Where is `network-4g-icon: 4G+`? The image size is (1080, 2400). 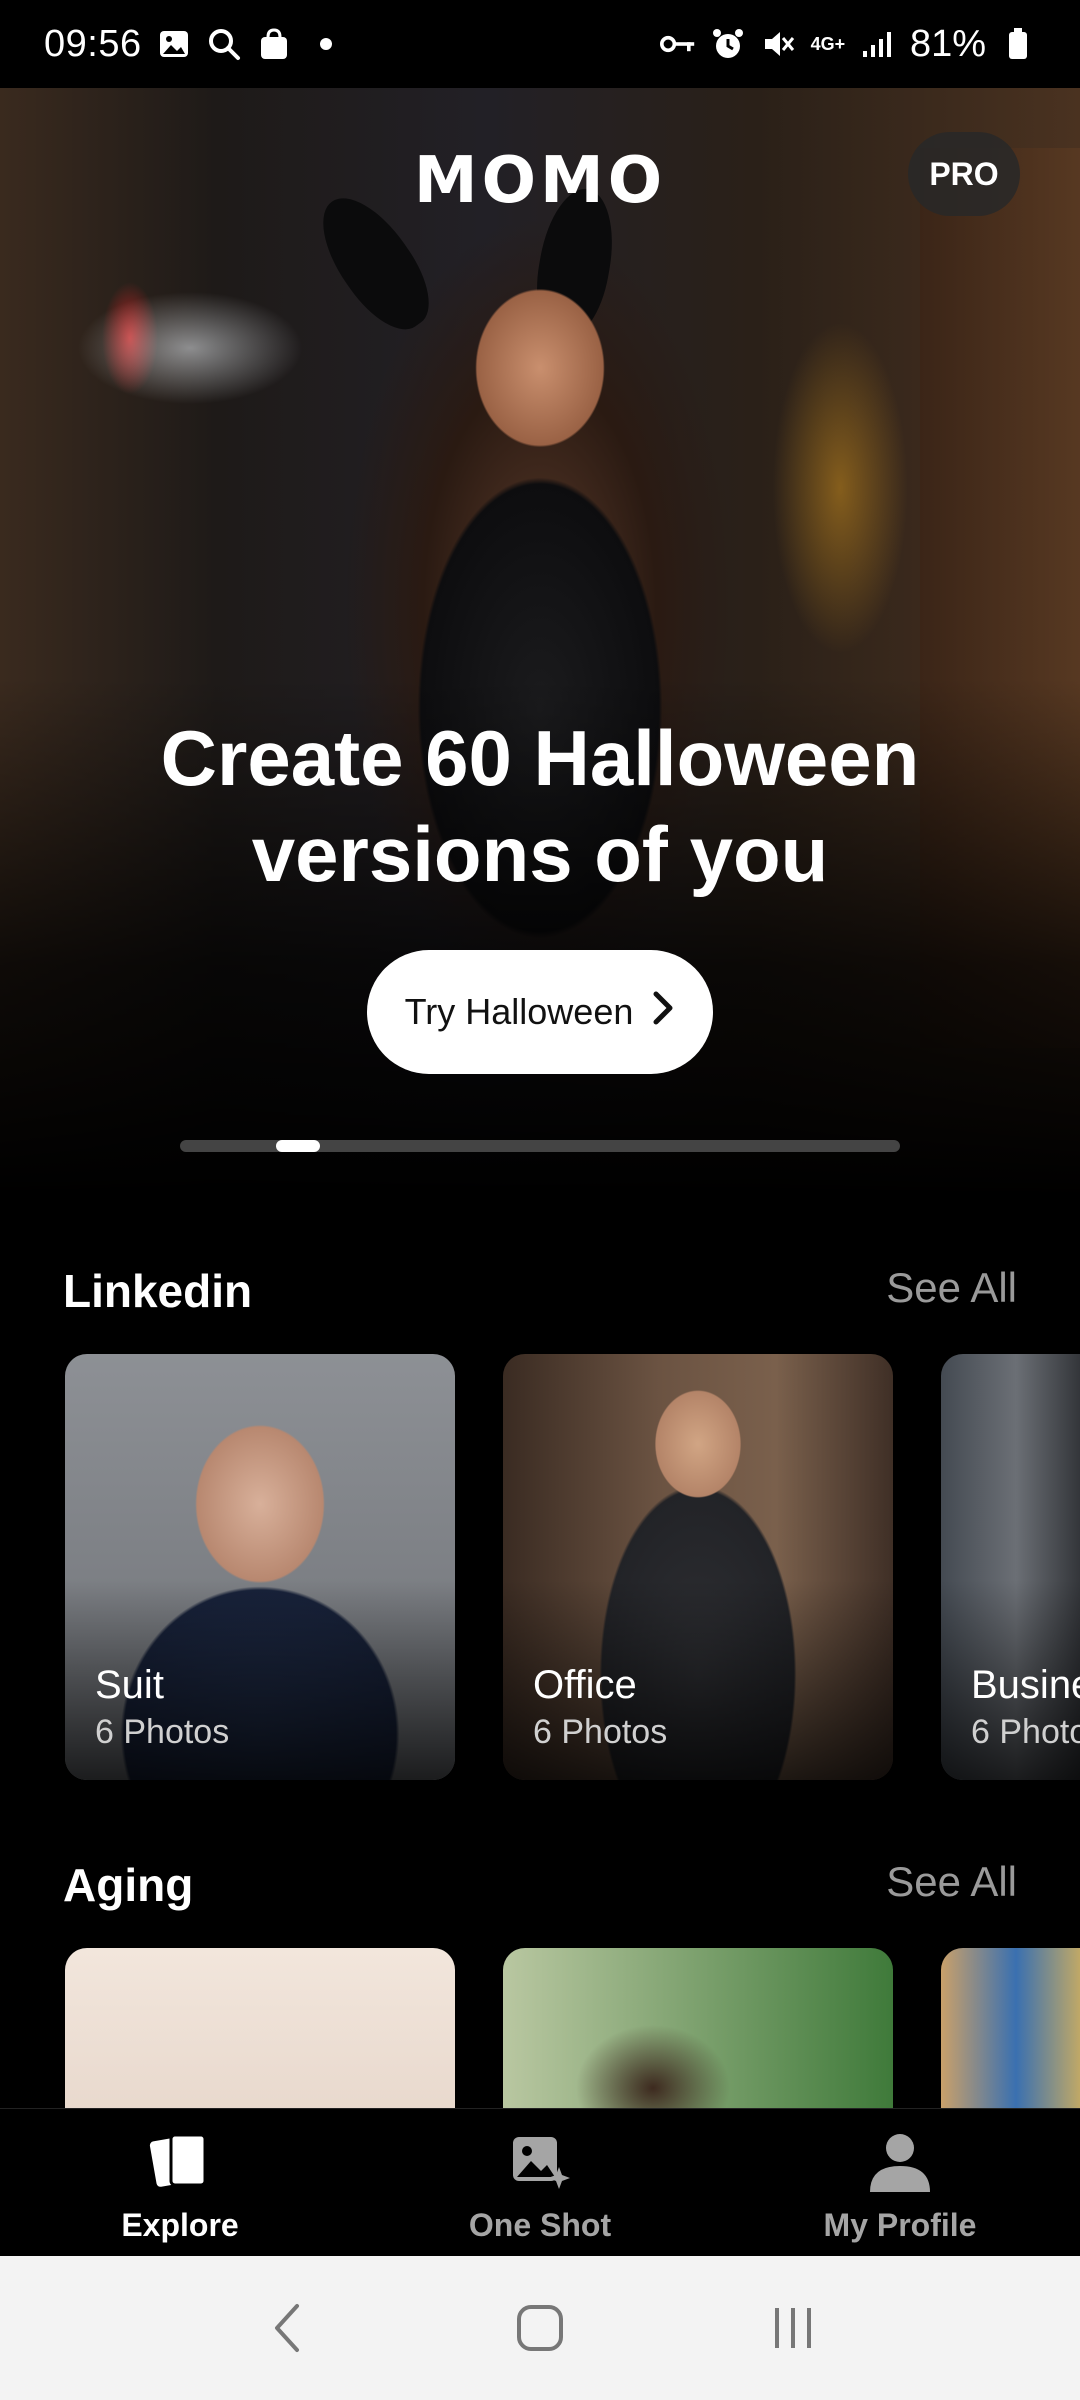
network-4g-icon: 4G+ is located at coordinates (828, 44).